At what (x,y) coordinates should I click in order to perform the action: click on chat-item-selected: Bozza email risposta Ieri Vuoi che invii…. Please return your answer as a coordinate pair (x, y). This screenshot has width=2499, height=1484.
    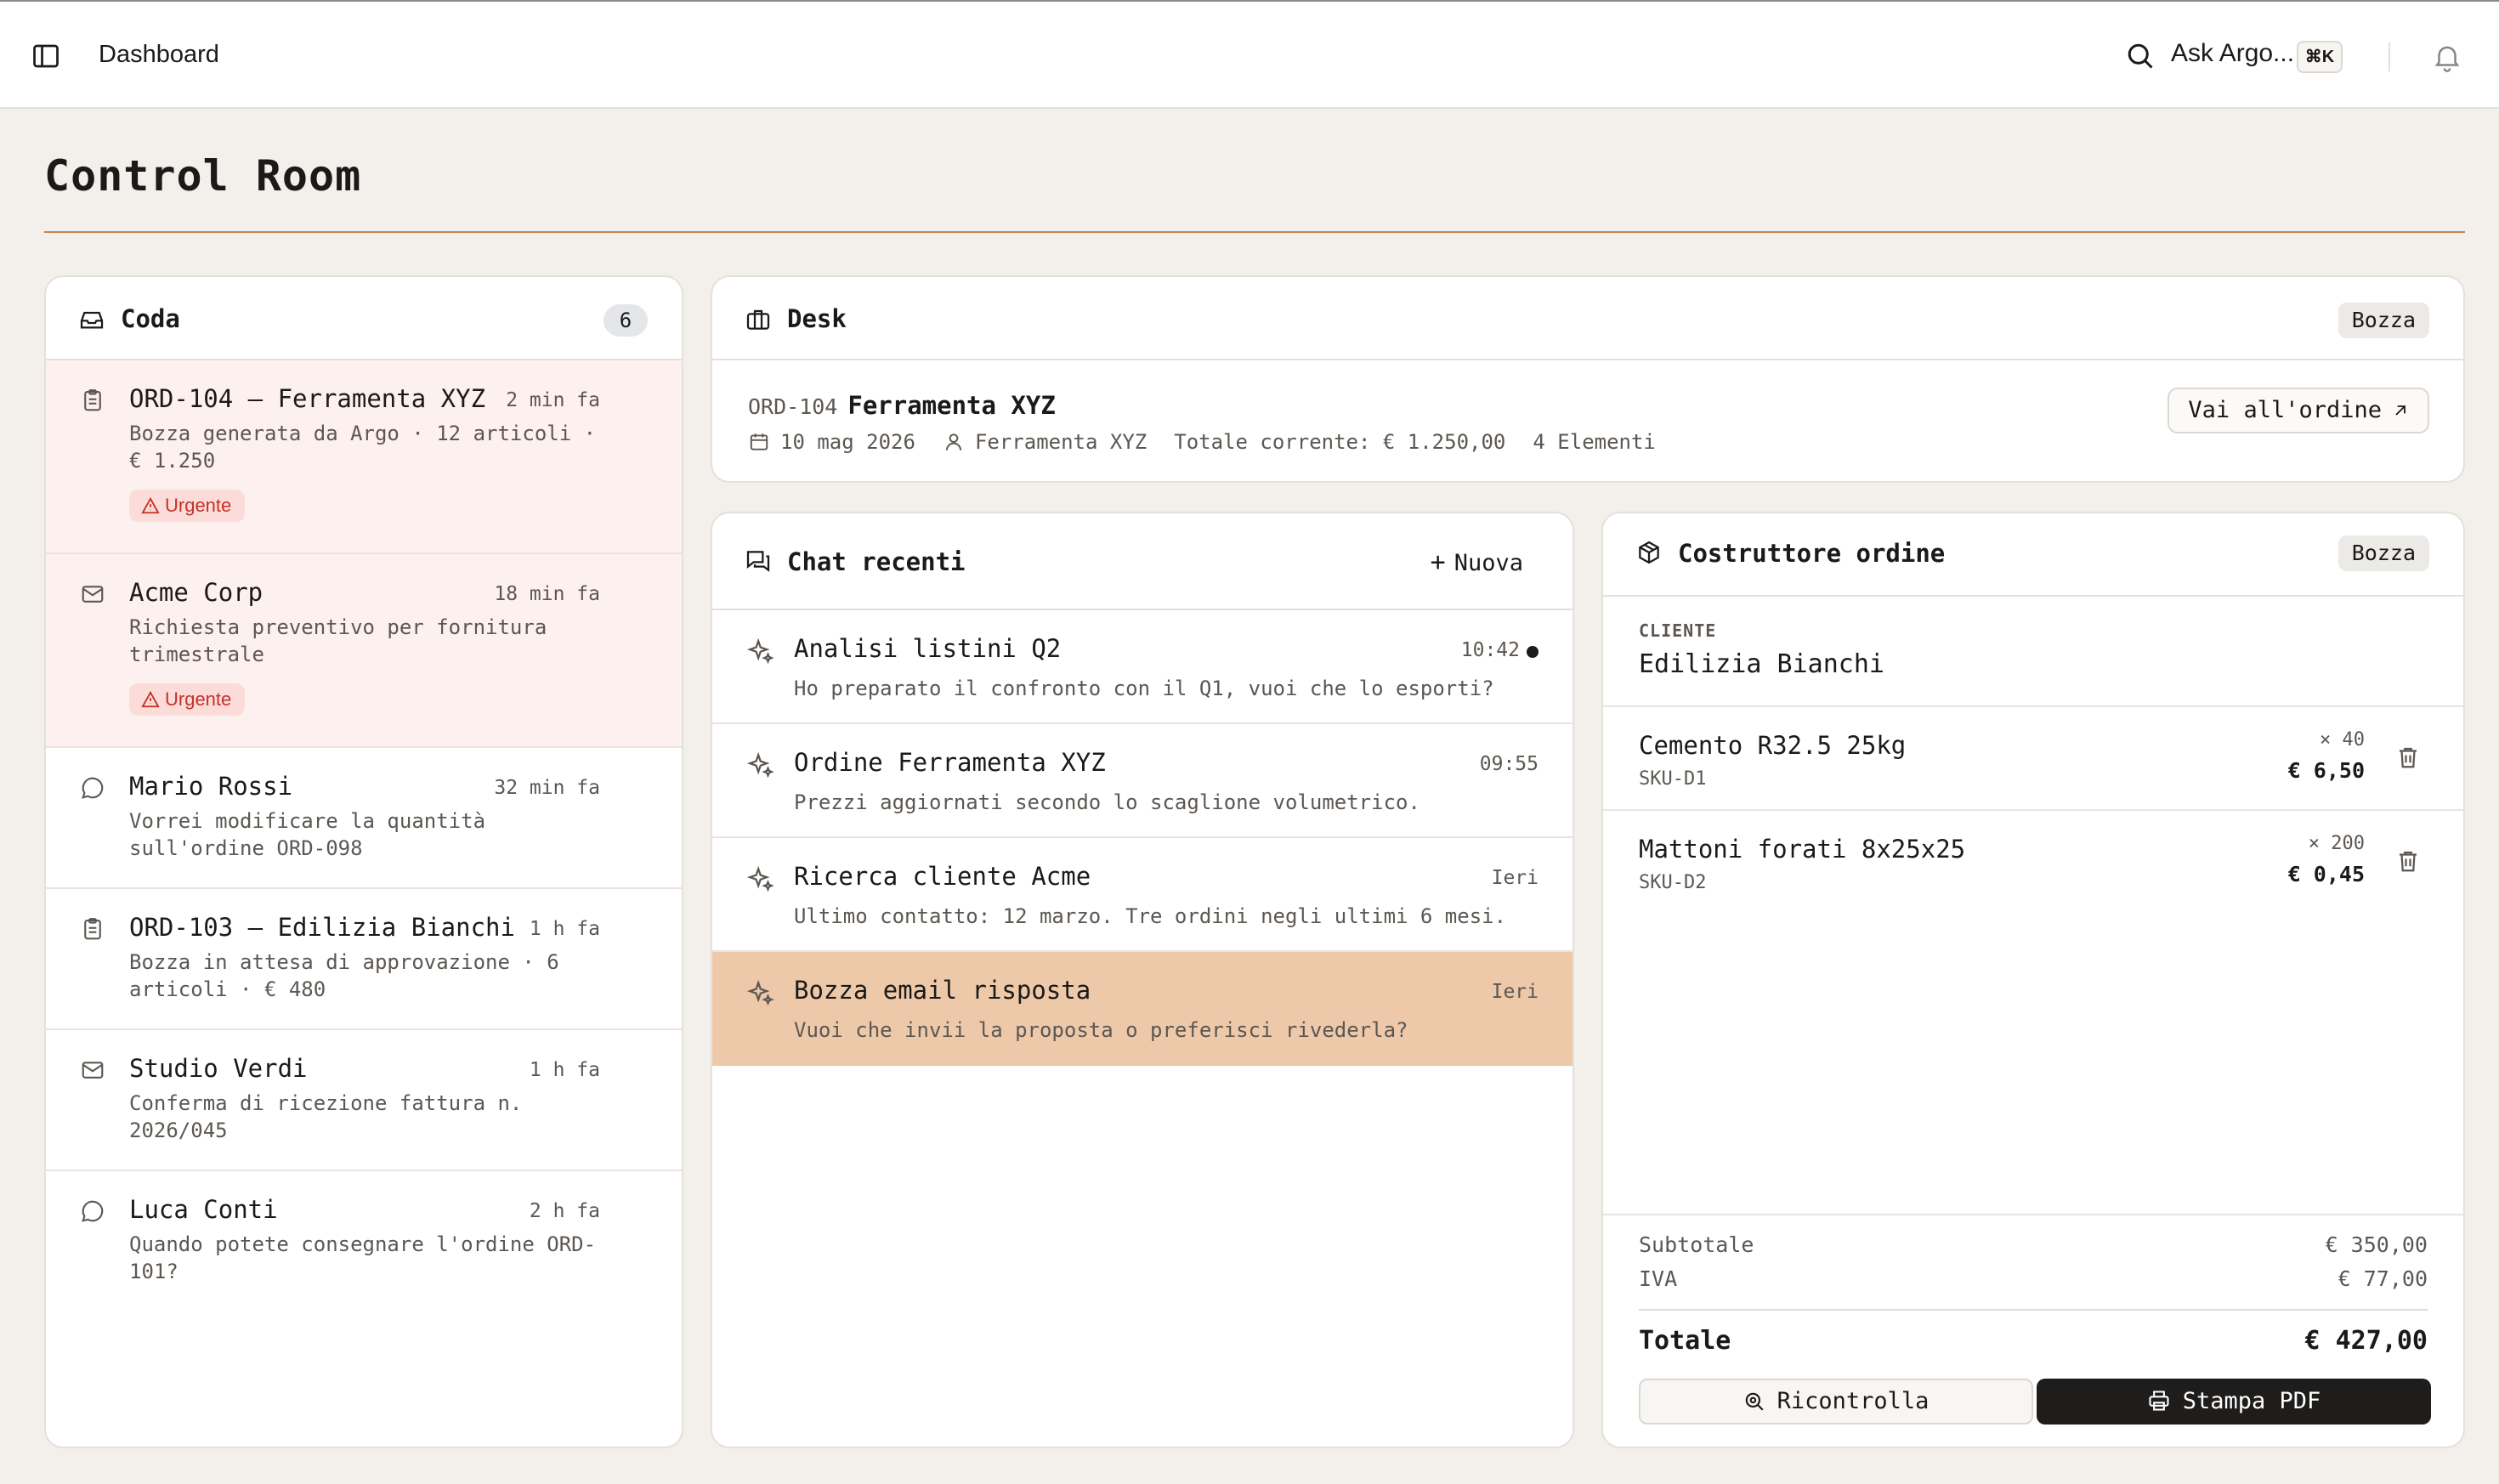
    Looking at the image, I should click on (1142, 1009).